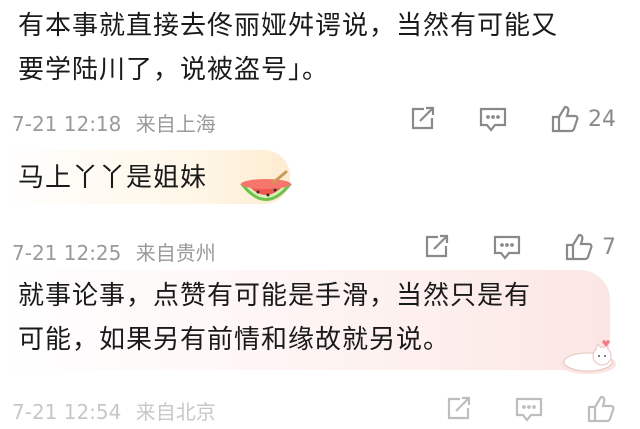 This screenshot has height=429, width=640. What do you see at coordinates (234, 340) in the screenshot?
I see `comment-3-text-line2: 可能，如果另有前情和缘故就另说。` at bounding box center [234, 340].